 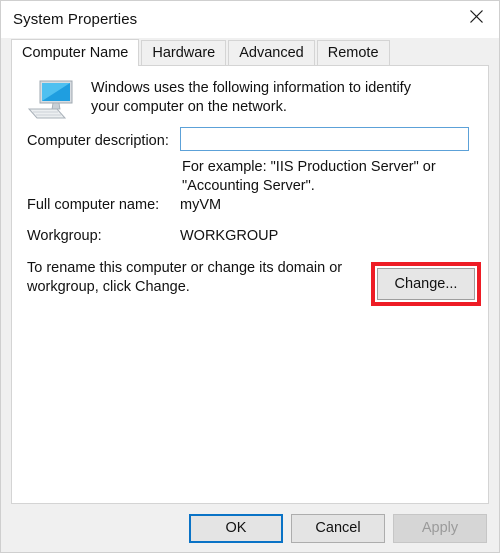 What do you see at coordinates (440, 528) in the screenshot?
I see `apply-button: Apply` at bounding box center [440, 528].